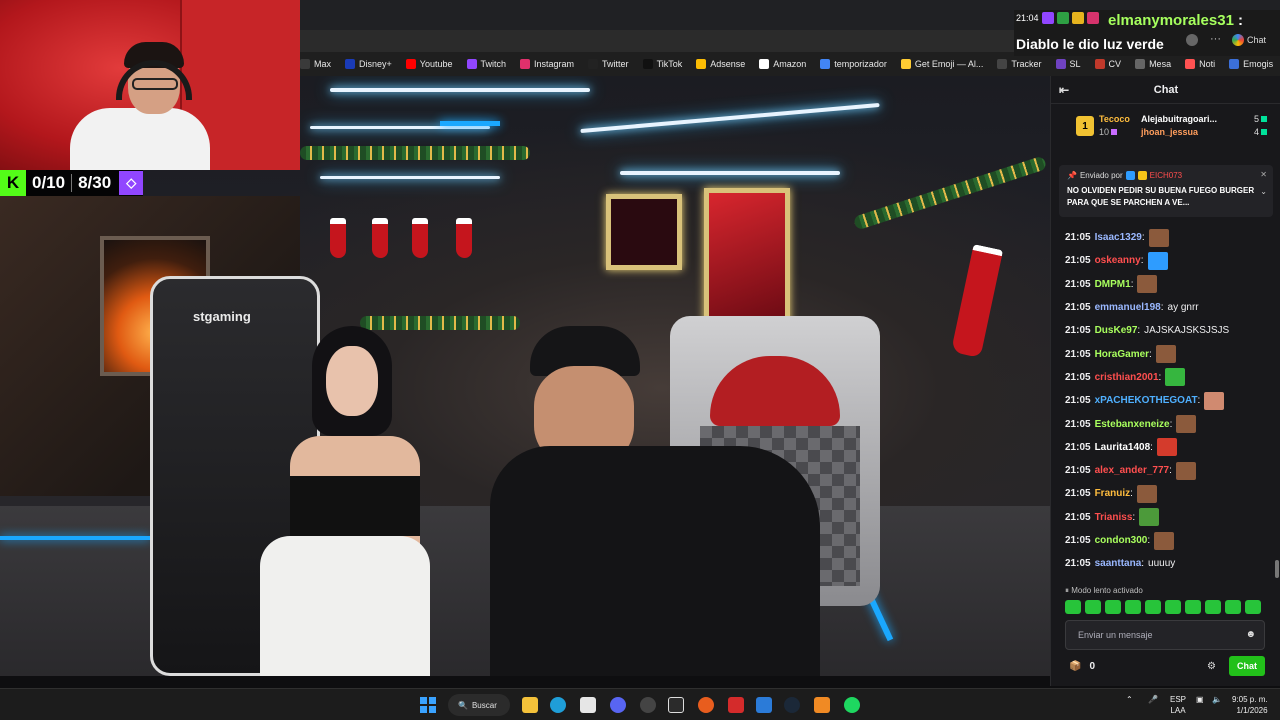 The height and width of the screenshot is (720, 1280). Describe the element at coordinates (1146, 400) in the screenshot. I see `message-username: xPACHEKOTHEGOAT` at that location.